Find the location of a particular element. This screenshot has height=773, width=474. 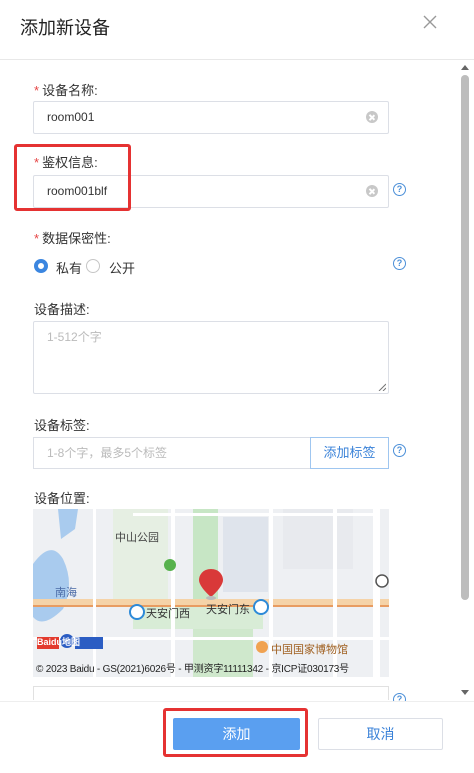

device-name-value: room001 is located at coordinates (71, 117).